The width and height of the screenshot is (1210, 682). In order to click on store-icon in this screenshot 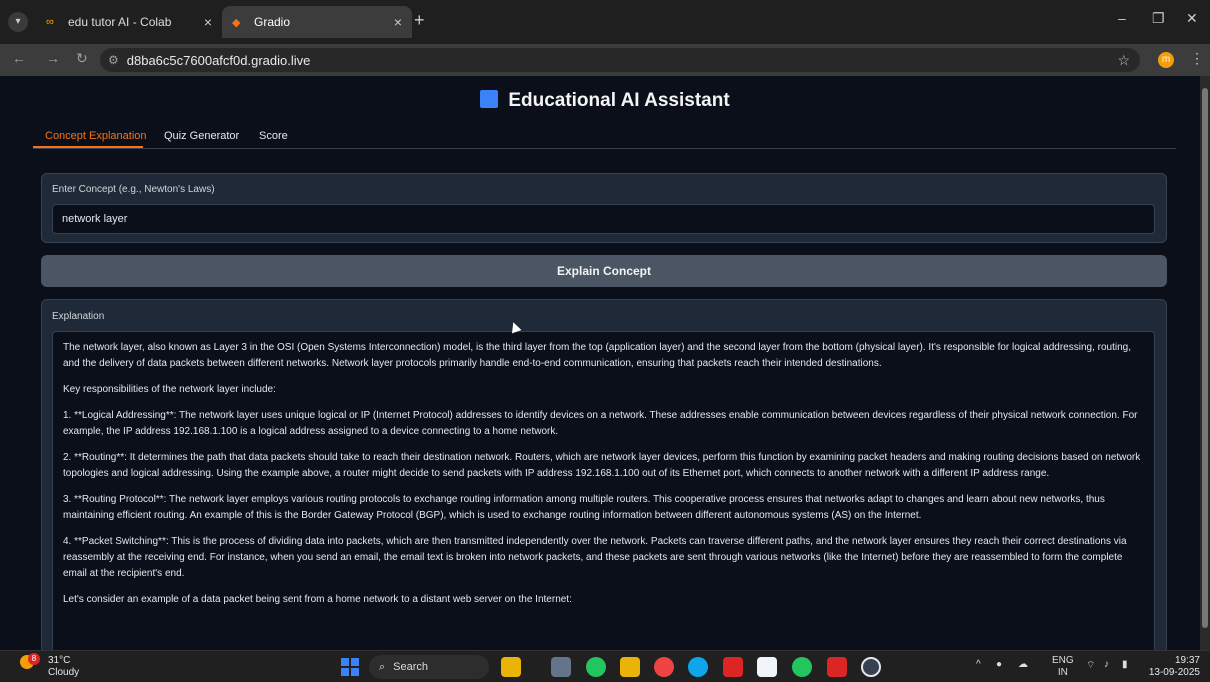, I will do `click(767, 667)`.